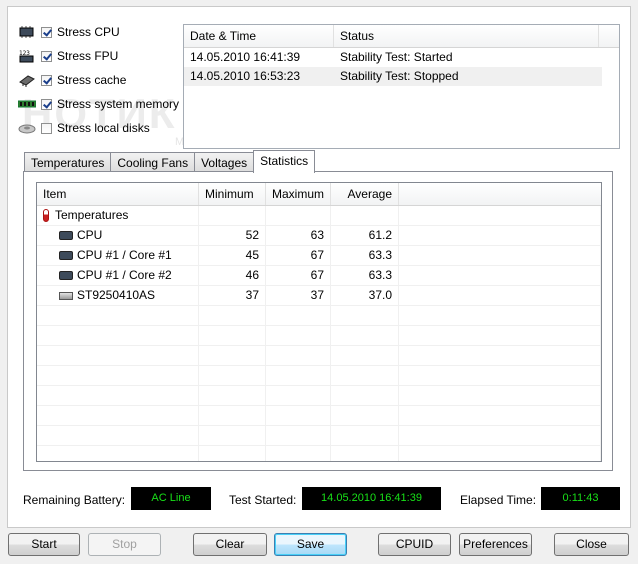  What do you see at coordinates (46, 128) in the screenshot?
I see `stress-disks-checkbox` at bounding box center [46, 128].